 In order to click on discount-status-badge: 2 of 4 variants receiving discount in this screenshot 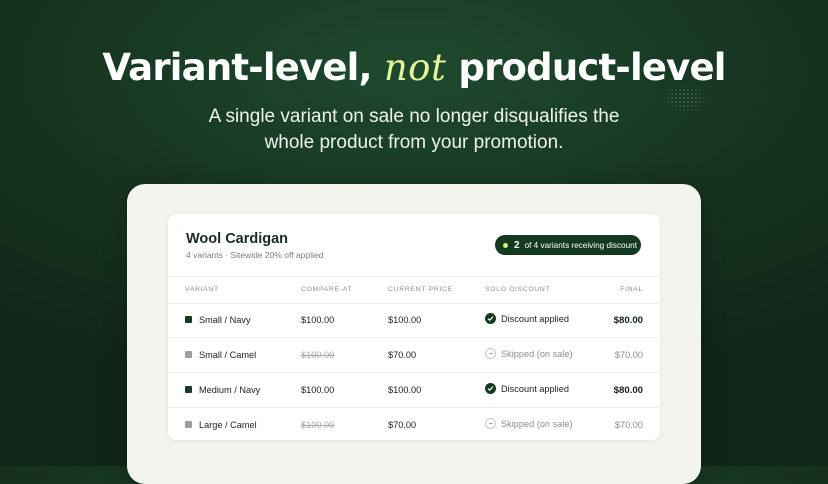, I will do `click(568, 245)`.